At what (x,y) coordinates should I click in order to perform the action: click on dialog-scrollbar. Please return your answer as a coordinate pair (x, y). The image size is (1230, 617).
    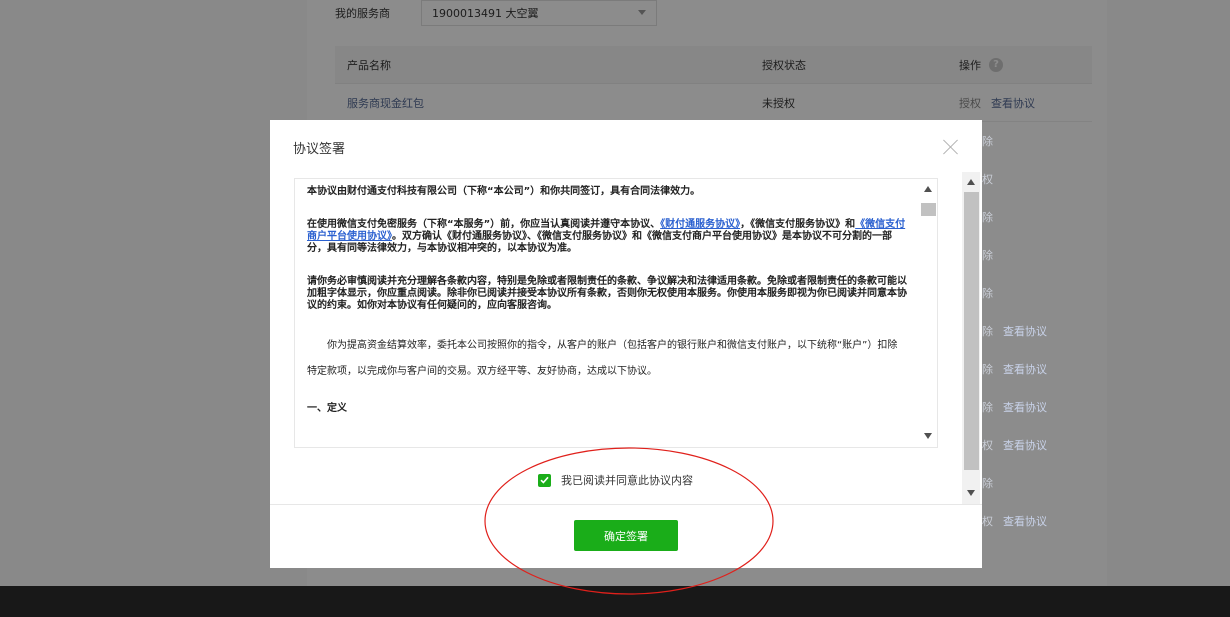
    Looking at the image, I should click on (971, 338).